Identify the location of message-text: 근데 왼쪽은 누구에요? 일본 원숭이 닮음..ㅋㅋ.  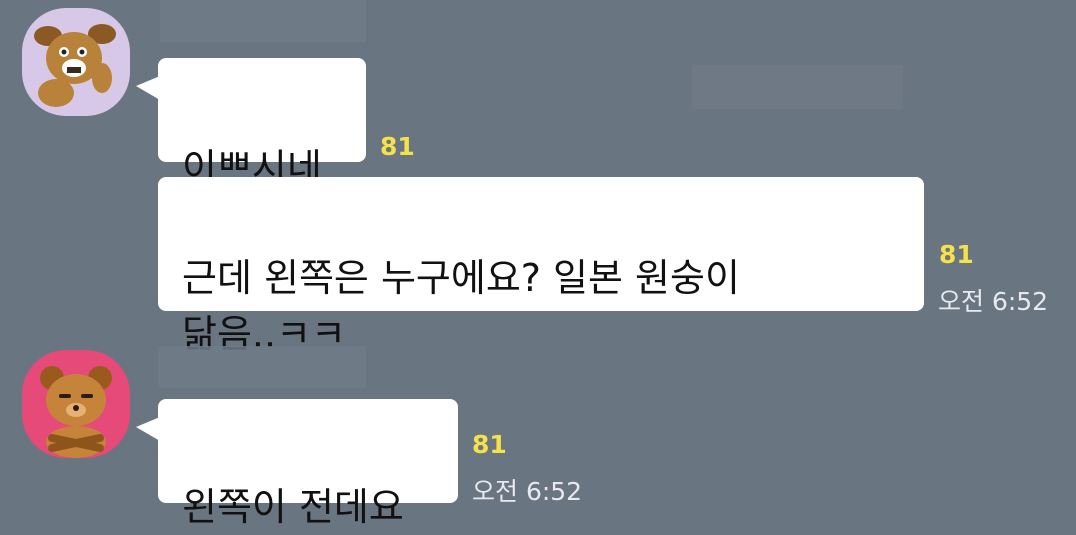
(461, 306).